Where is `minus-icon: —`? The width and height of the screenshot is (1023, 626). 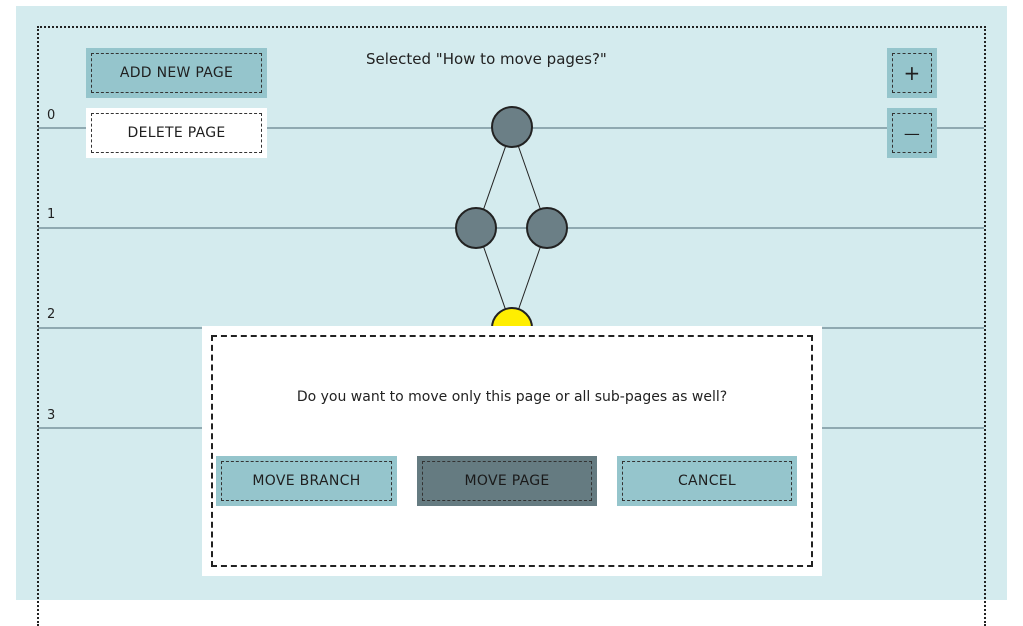
minus-icon: — is located at coordinates (912, 133).